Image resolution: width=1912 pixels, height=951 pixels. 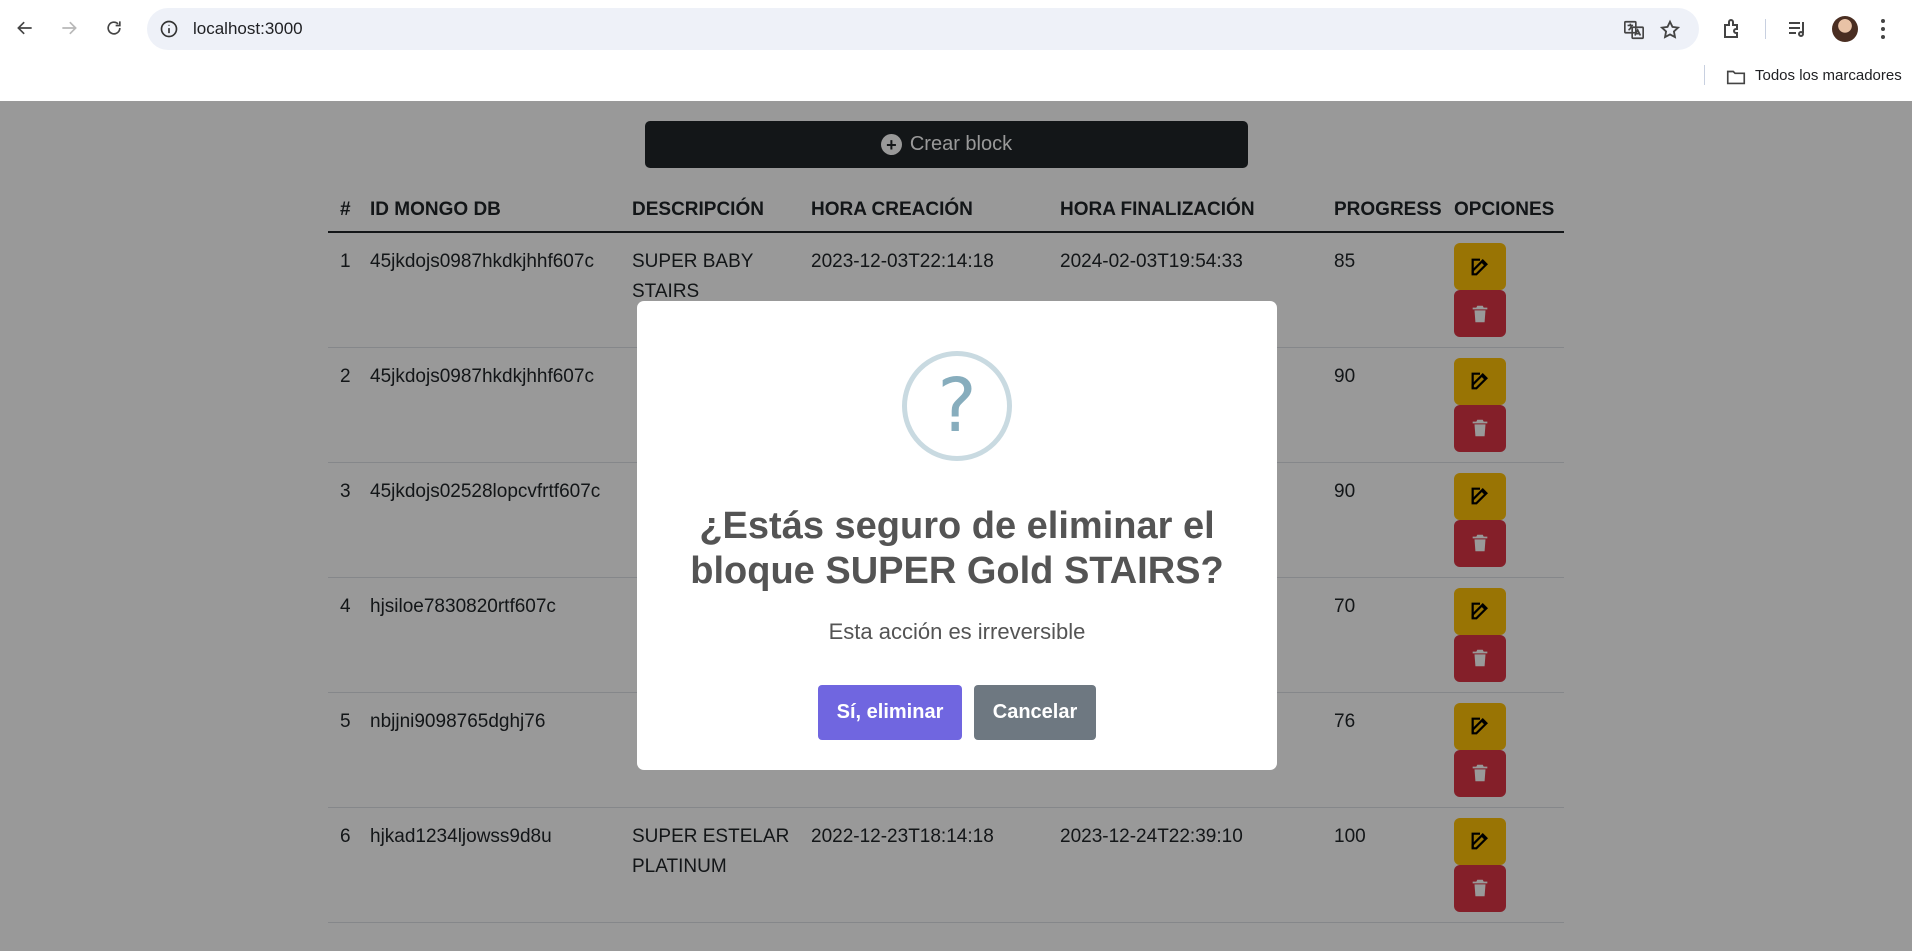 What do you see at coordinates (957, 406) in the screenshot?
I see `question-icon: ?` at bounding box center [957, 406].